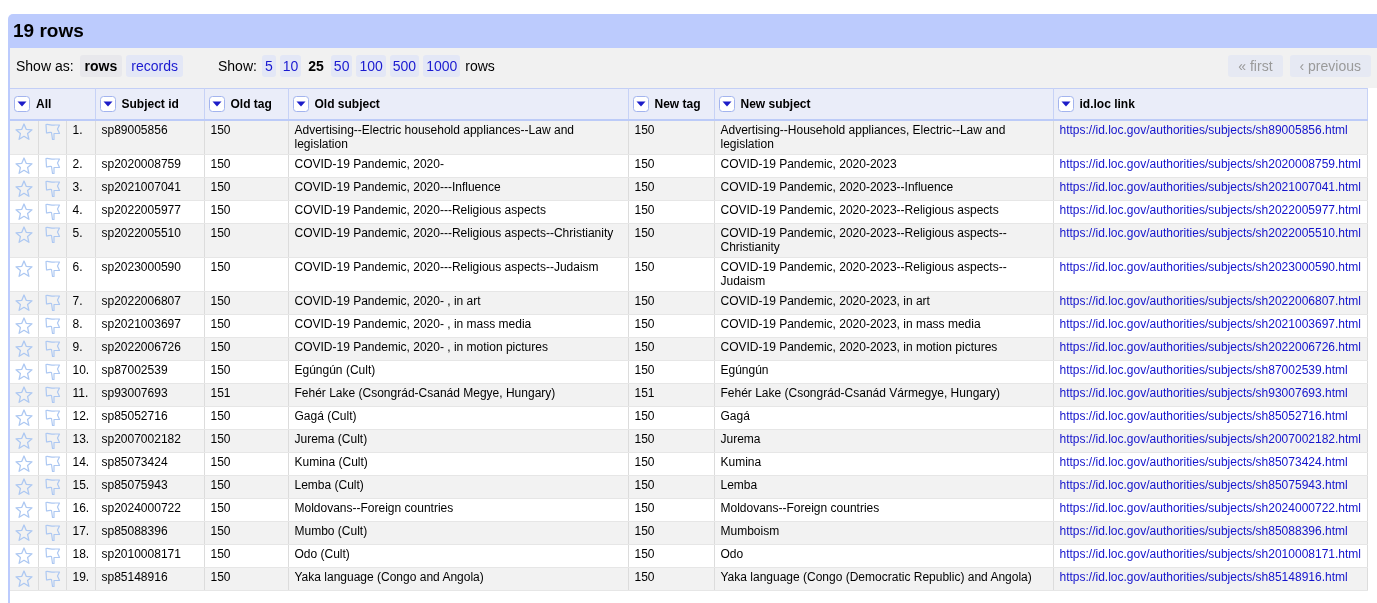  I want to click on subject-link: https://id.loc.gov/authorities/subjects/sh2024000722.html, so click(1210, 507).